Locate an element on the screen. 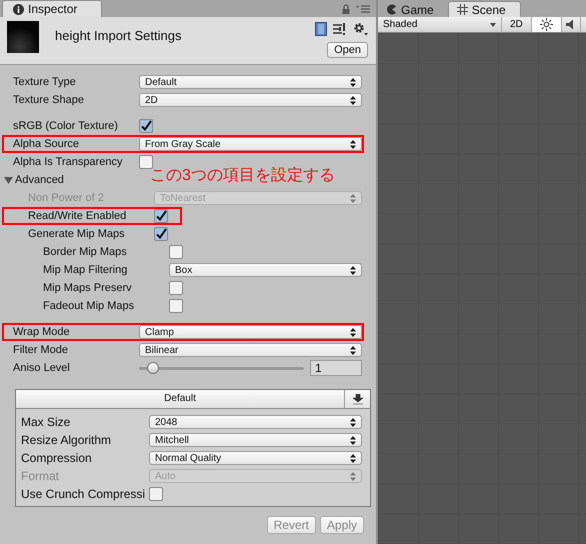  slider is located at coordinates (221, 368).